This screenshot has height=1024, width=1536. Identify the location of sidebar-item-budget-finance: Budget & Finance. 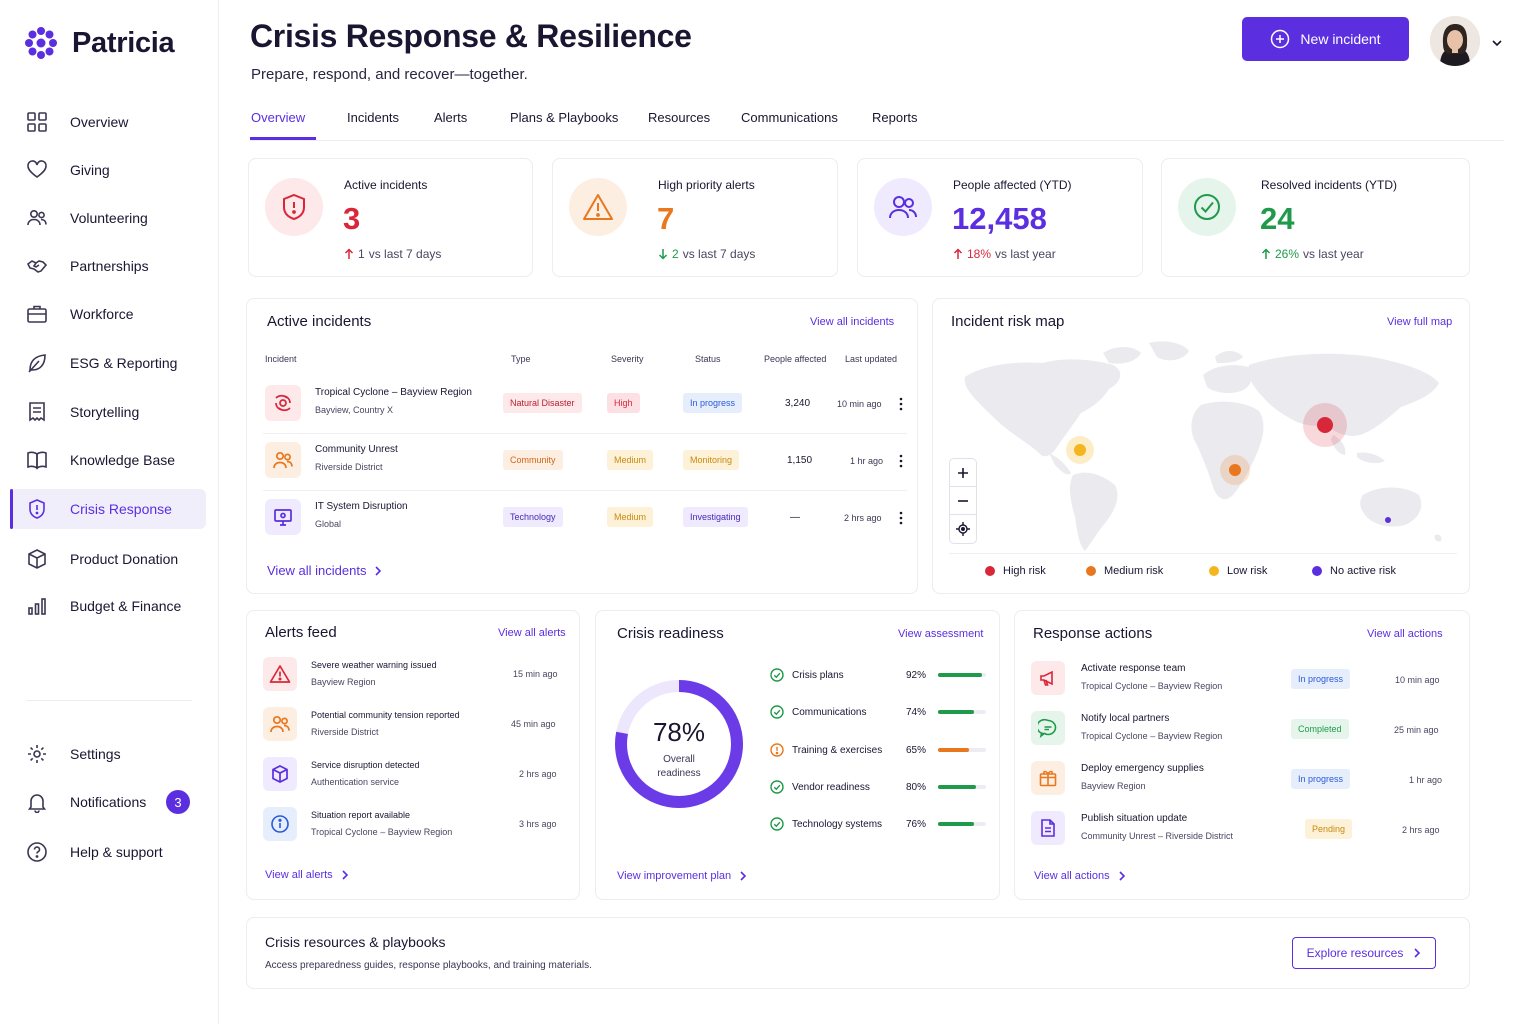
(108, 606).